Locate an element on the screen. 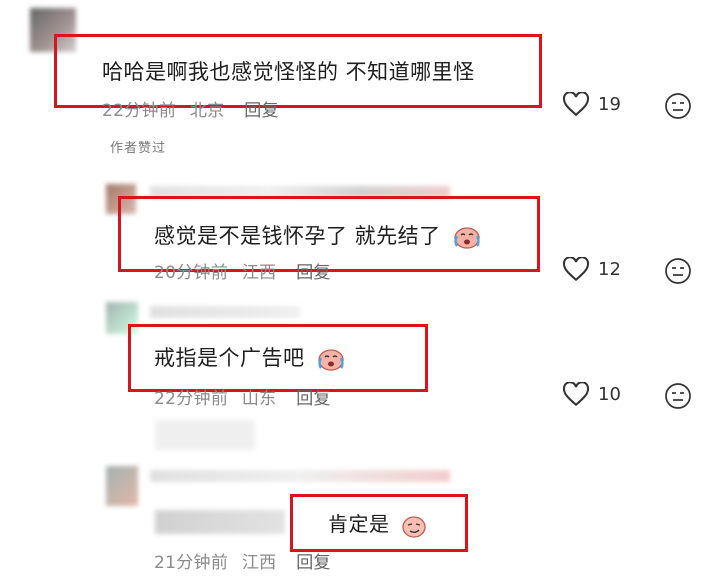 Image resolution: width=720 pixels, height=577 pixels. comment-location: 山东 is located at coordinates (259, 399).